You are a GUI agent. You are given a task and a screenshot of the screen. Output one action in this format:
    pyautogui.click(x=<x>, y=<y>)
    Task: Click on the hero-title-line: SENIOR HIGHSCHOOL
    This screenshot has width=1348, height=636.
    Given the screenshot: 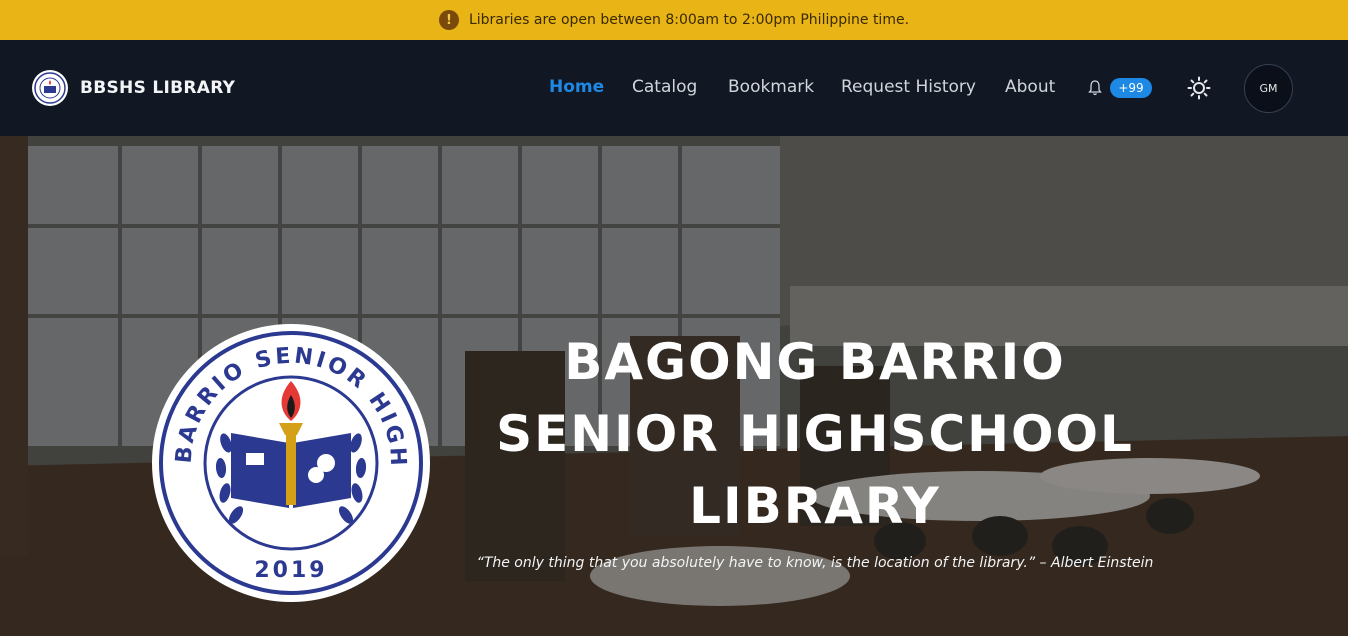 What is the action you would take?
    pyautogui.click(x=815, y=434)
    